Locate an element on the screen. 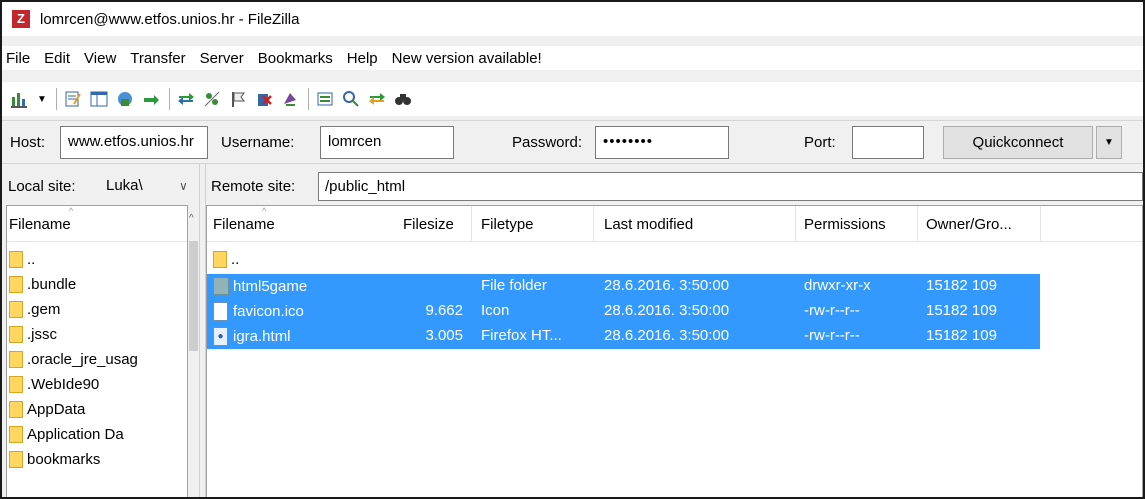 The height and width of the screenshot is (499, 1145). list-item: bookmarks is located at coordinates (53, 459).